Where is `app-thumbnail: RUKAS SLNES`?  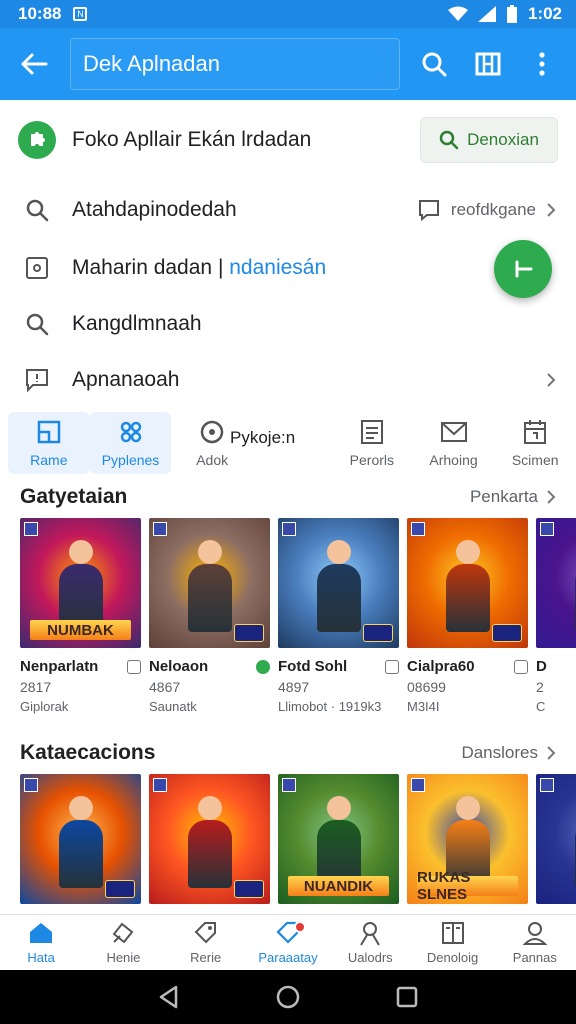 app-thumbnail: RUKAS SLNES is located at coordinates (467, 839).